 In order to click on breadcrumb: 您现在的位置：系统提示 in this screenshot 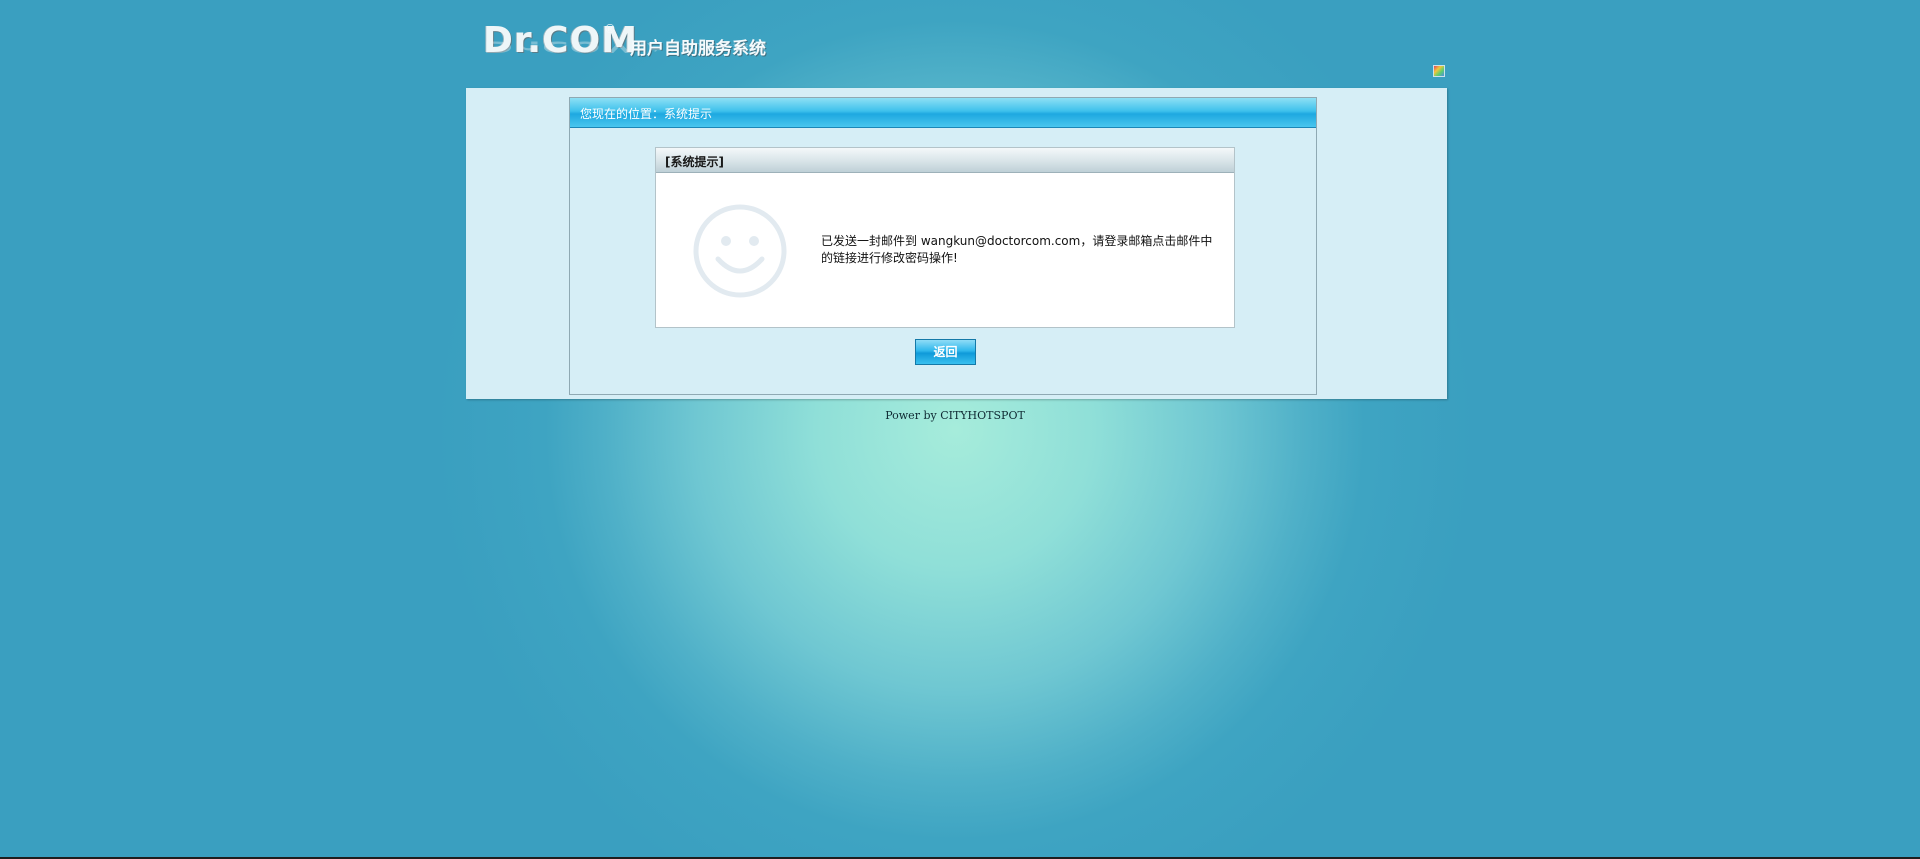, I will do `click(943, 113)`.